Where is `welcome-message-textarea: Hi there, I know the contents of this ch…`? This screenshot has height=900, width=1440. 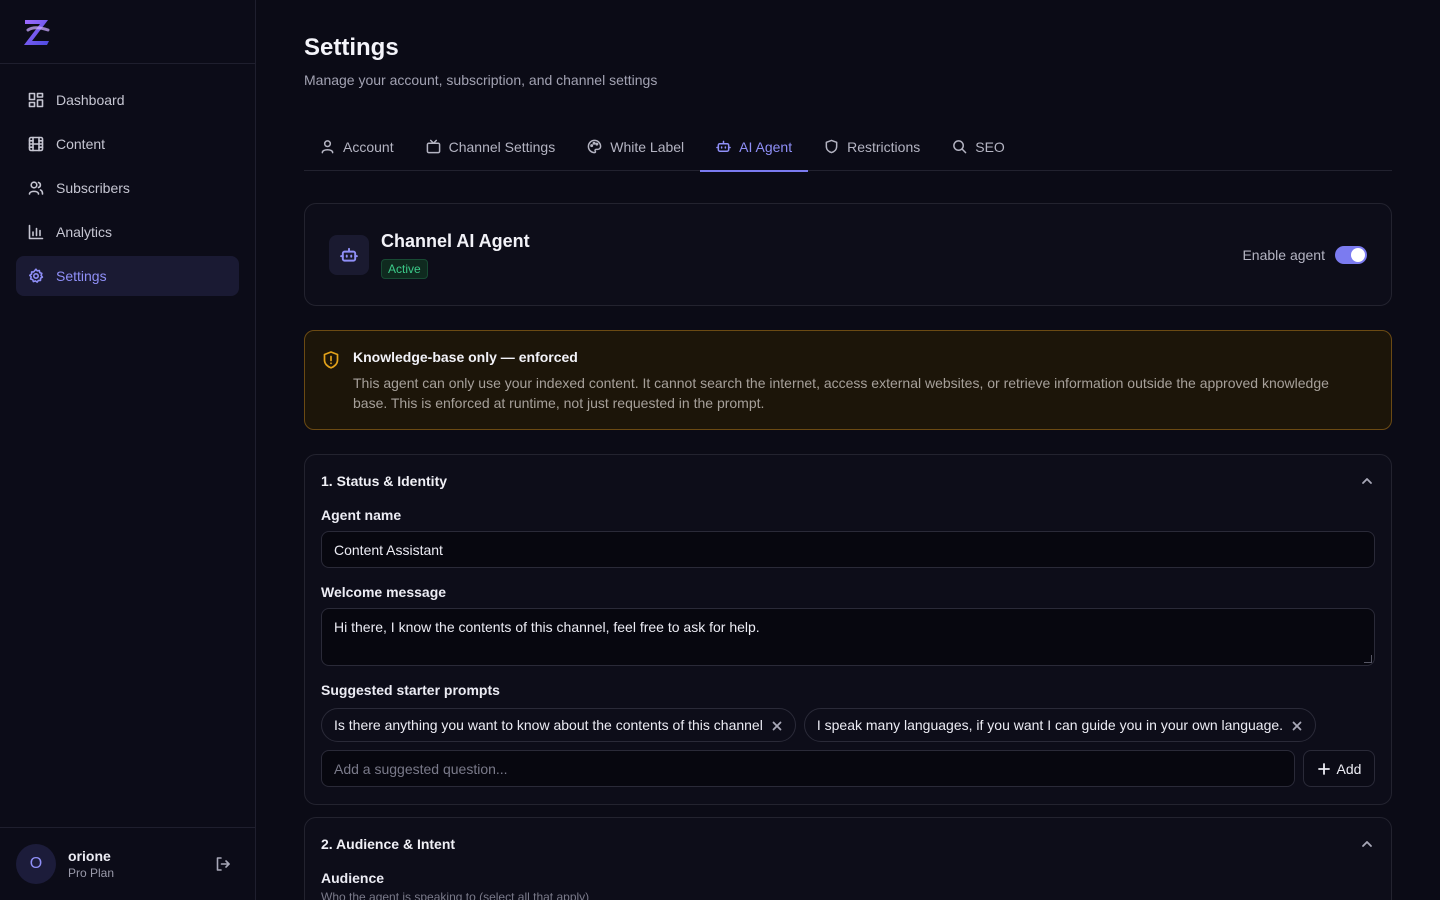 welcome-message-textarea: Hi there, I know the contents of this ch… is located at coordinates (848, 637).